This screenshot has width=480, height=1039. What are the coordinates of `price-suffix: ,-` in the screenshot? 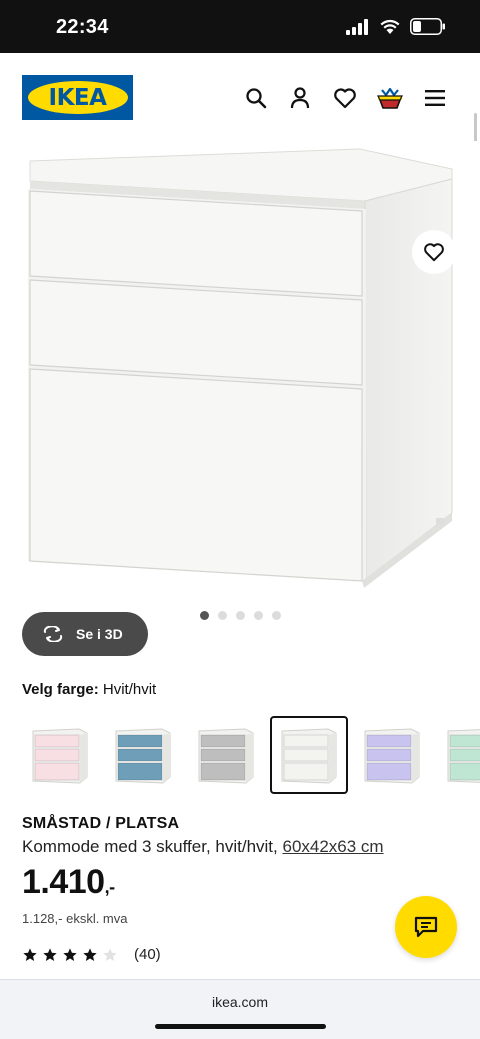 It's located at (110, 887).